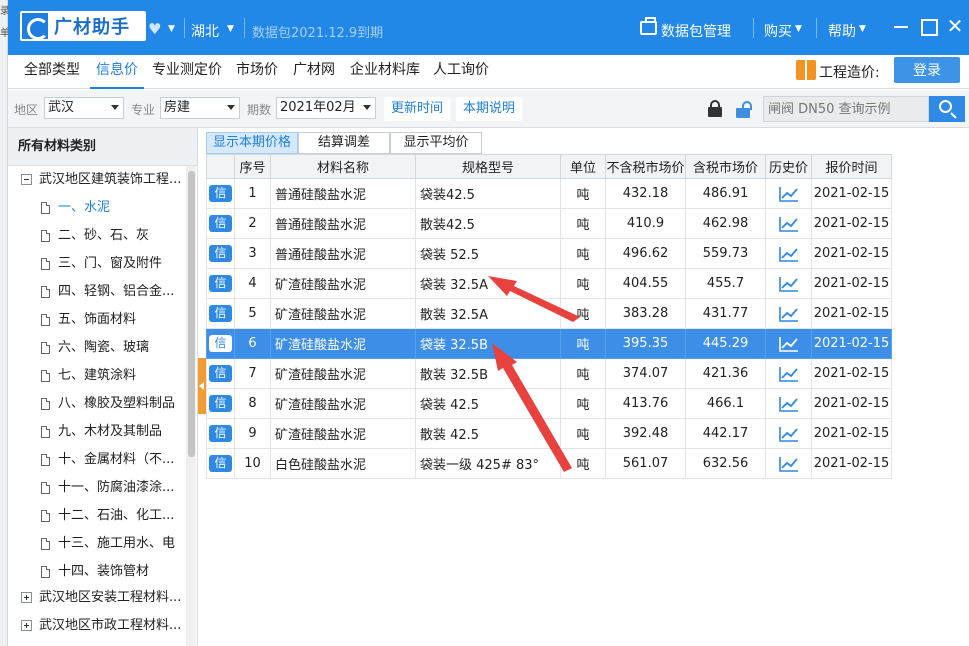  I want to click on unlock-icon, so click(744, 109).